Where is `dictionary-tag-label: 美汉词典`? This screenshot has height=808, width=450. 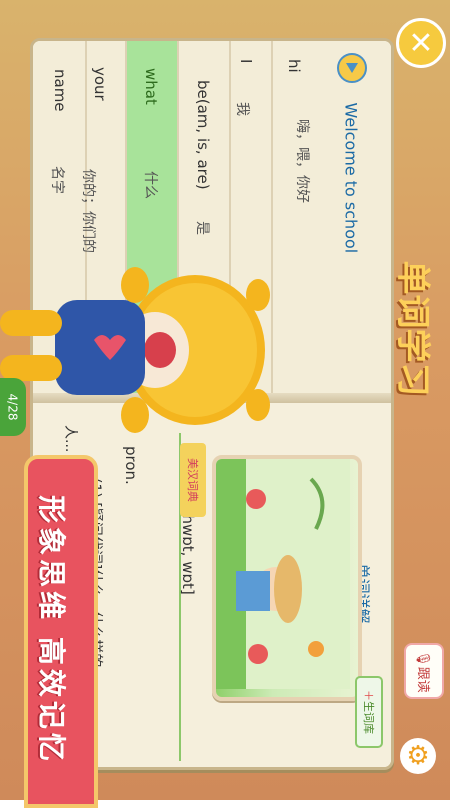 dictionary-tag-label: 美汉词典 is located at coordinates (192, 480).